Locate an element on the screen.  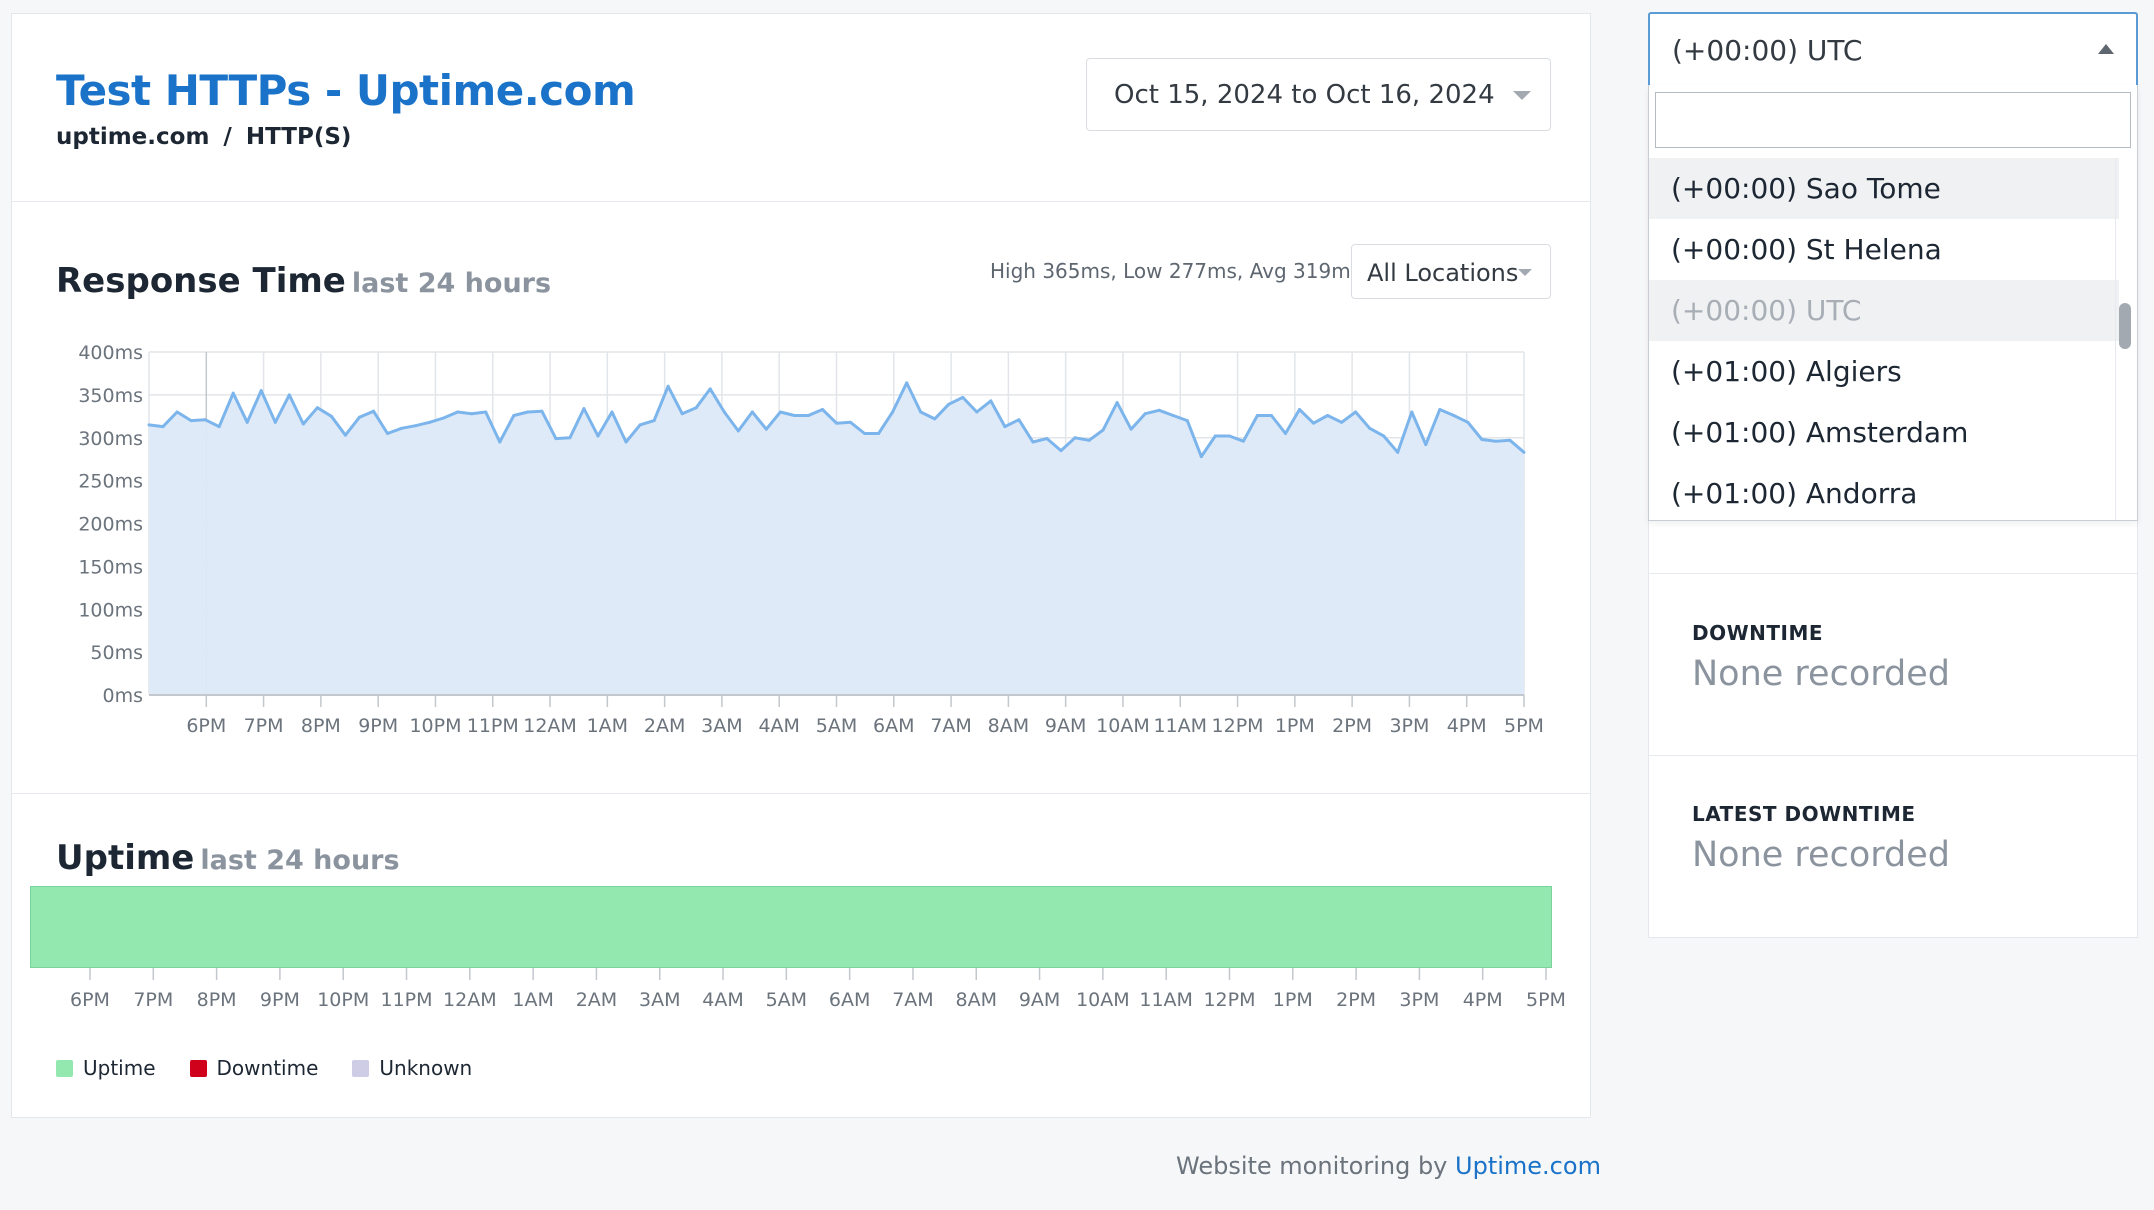
timezone-option: (+00:00) Sao Tome is located at coordinates (1884, 188).